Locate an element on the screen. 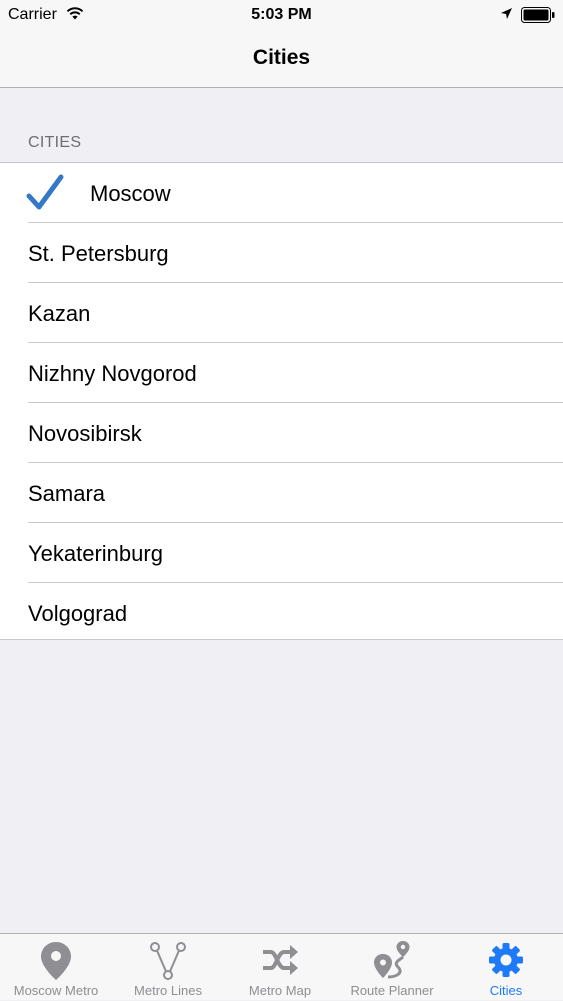 The width and height of the screenshot is (563, 1001). city-row-moscow: Moscow is located at coordinates (281, 193).